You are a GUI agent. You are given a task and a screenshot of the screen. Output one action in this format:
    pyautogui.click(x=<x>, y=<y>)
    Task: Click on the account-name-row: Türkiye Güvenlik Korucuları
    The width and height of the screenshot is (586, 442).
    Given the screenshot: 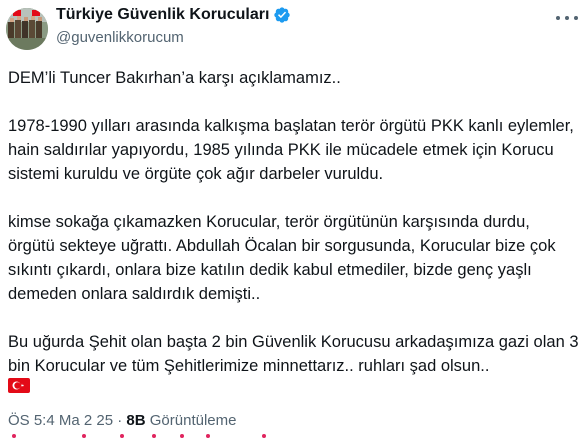 What is the action you would take?
    pyautogui.click(x=173, y=15)
    